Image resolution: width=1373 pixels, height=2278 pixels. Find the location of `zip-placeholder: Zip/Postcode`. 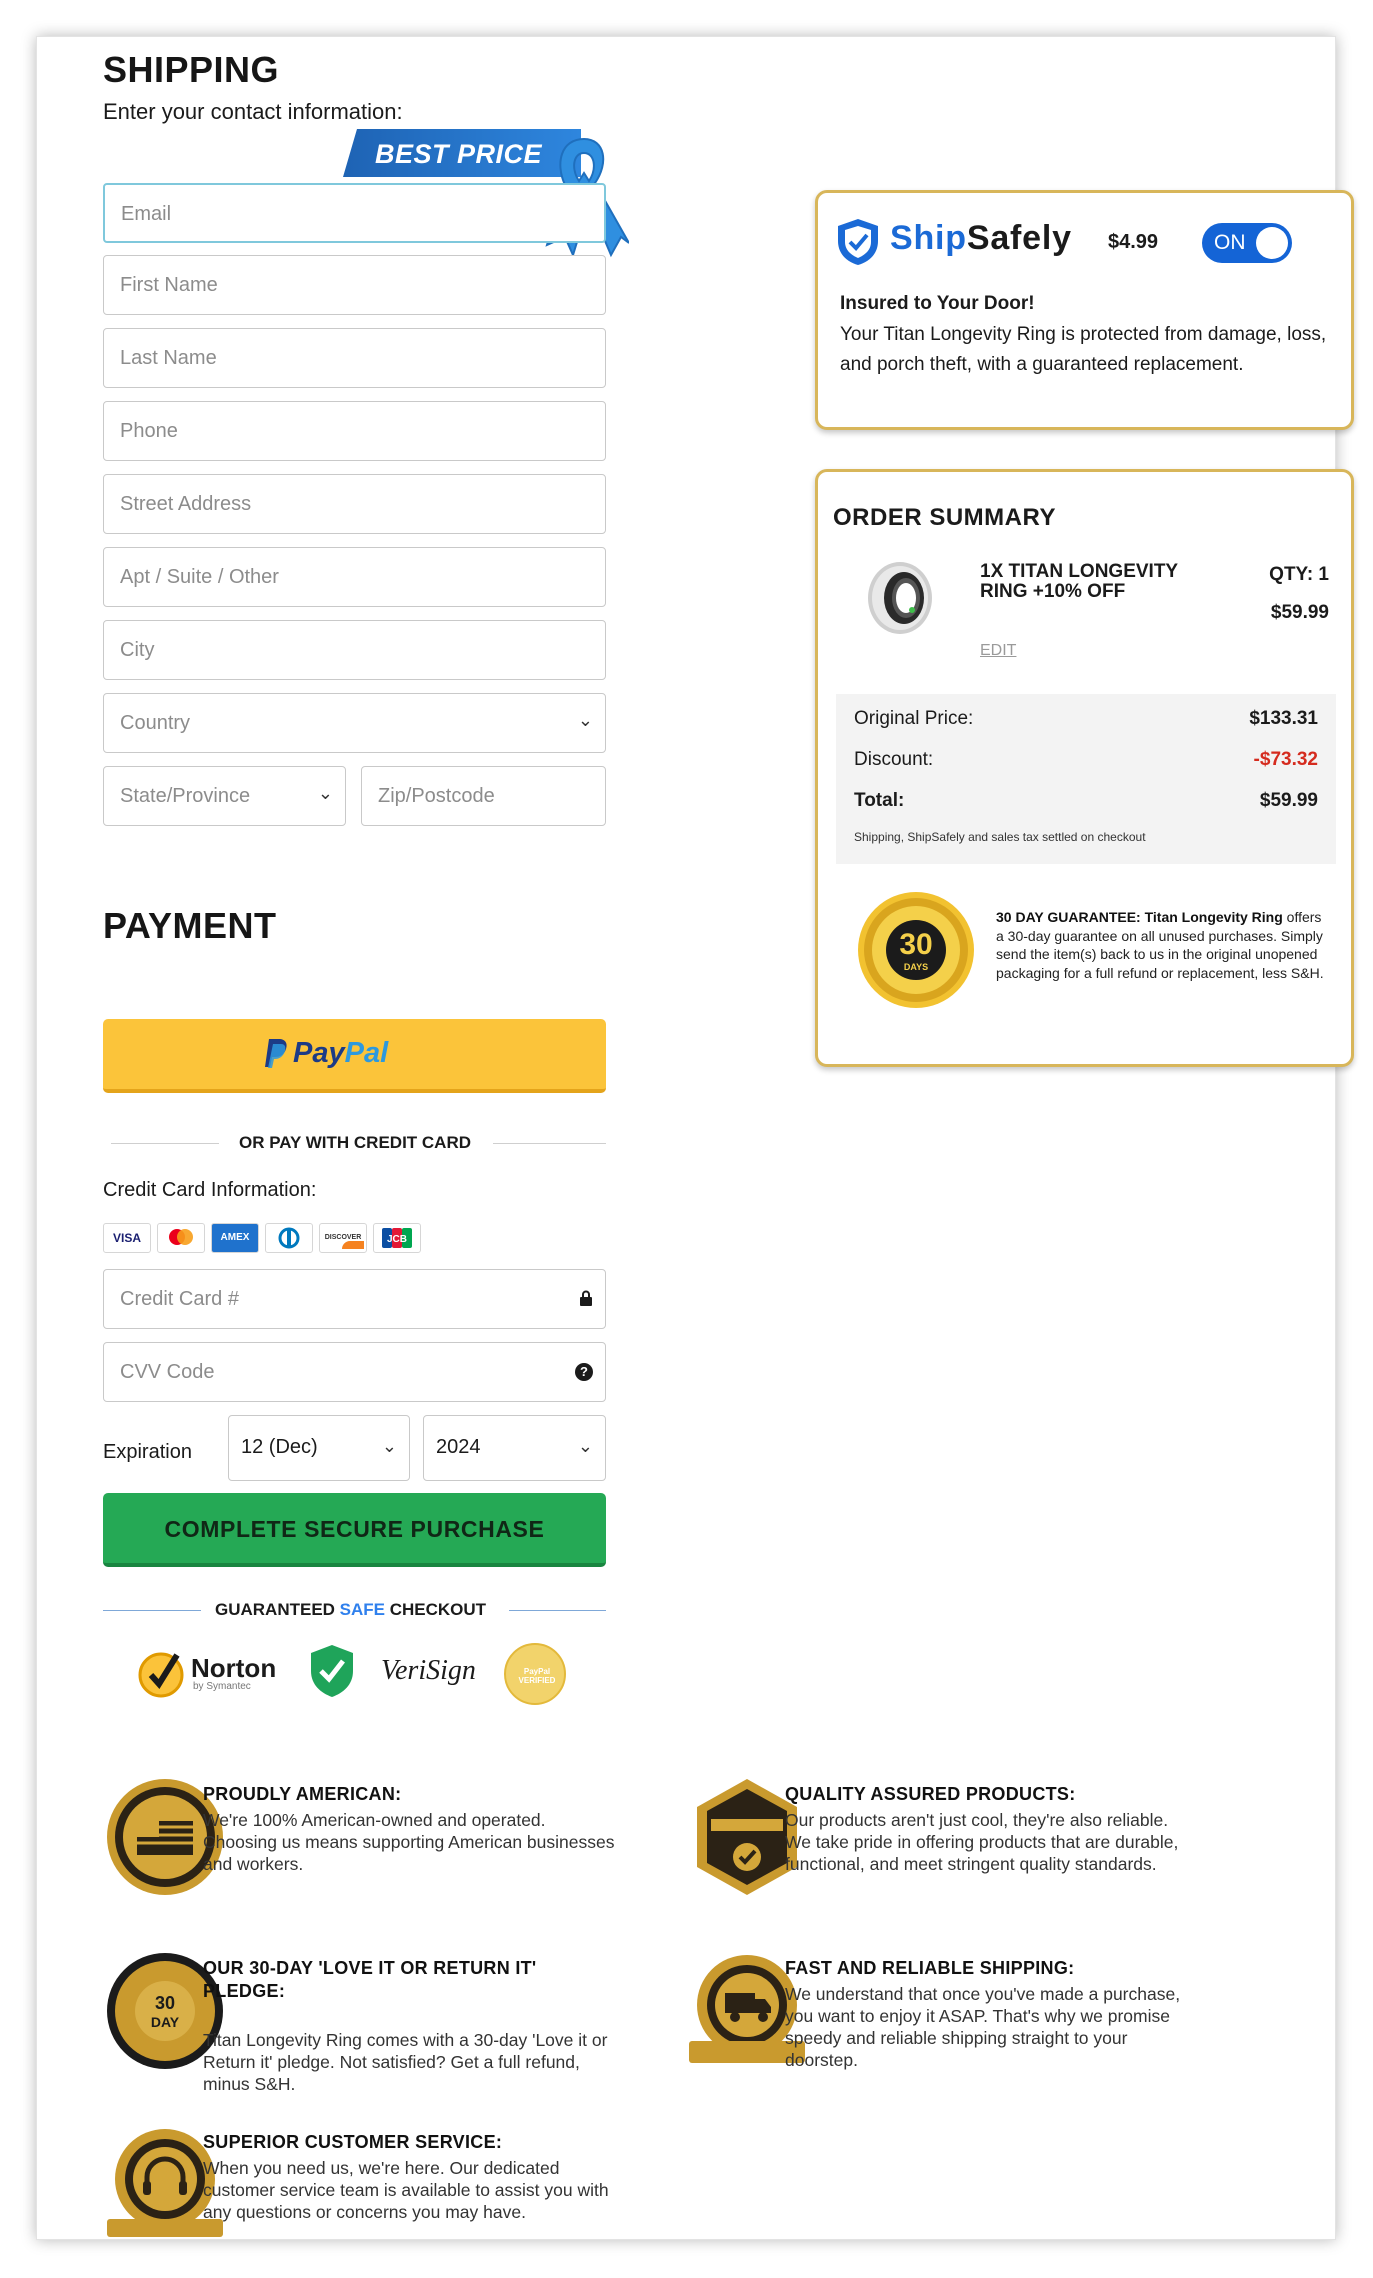

zip-placeholder: Zip/Postcode is located at coordinates (436, 796).